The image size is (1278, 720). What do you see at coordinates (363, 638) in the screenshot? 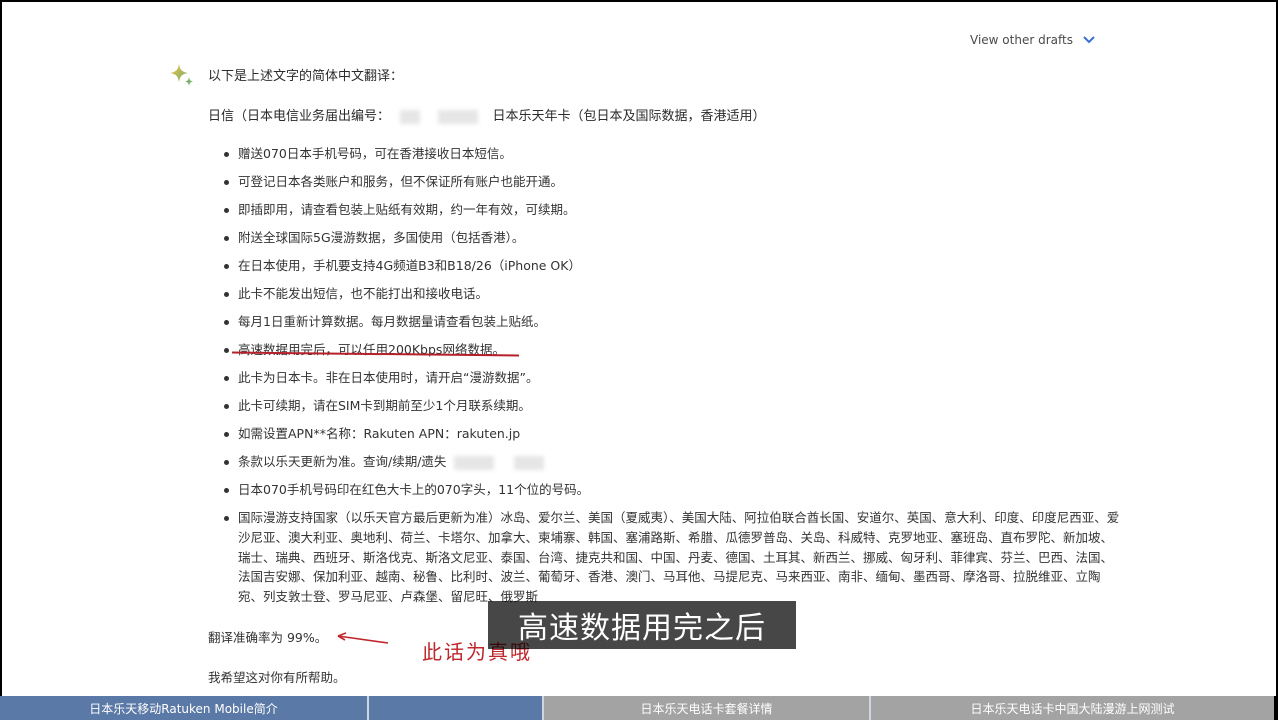
I see `red-arrow-annotation` at bounding box center [363, 638].